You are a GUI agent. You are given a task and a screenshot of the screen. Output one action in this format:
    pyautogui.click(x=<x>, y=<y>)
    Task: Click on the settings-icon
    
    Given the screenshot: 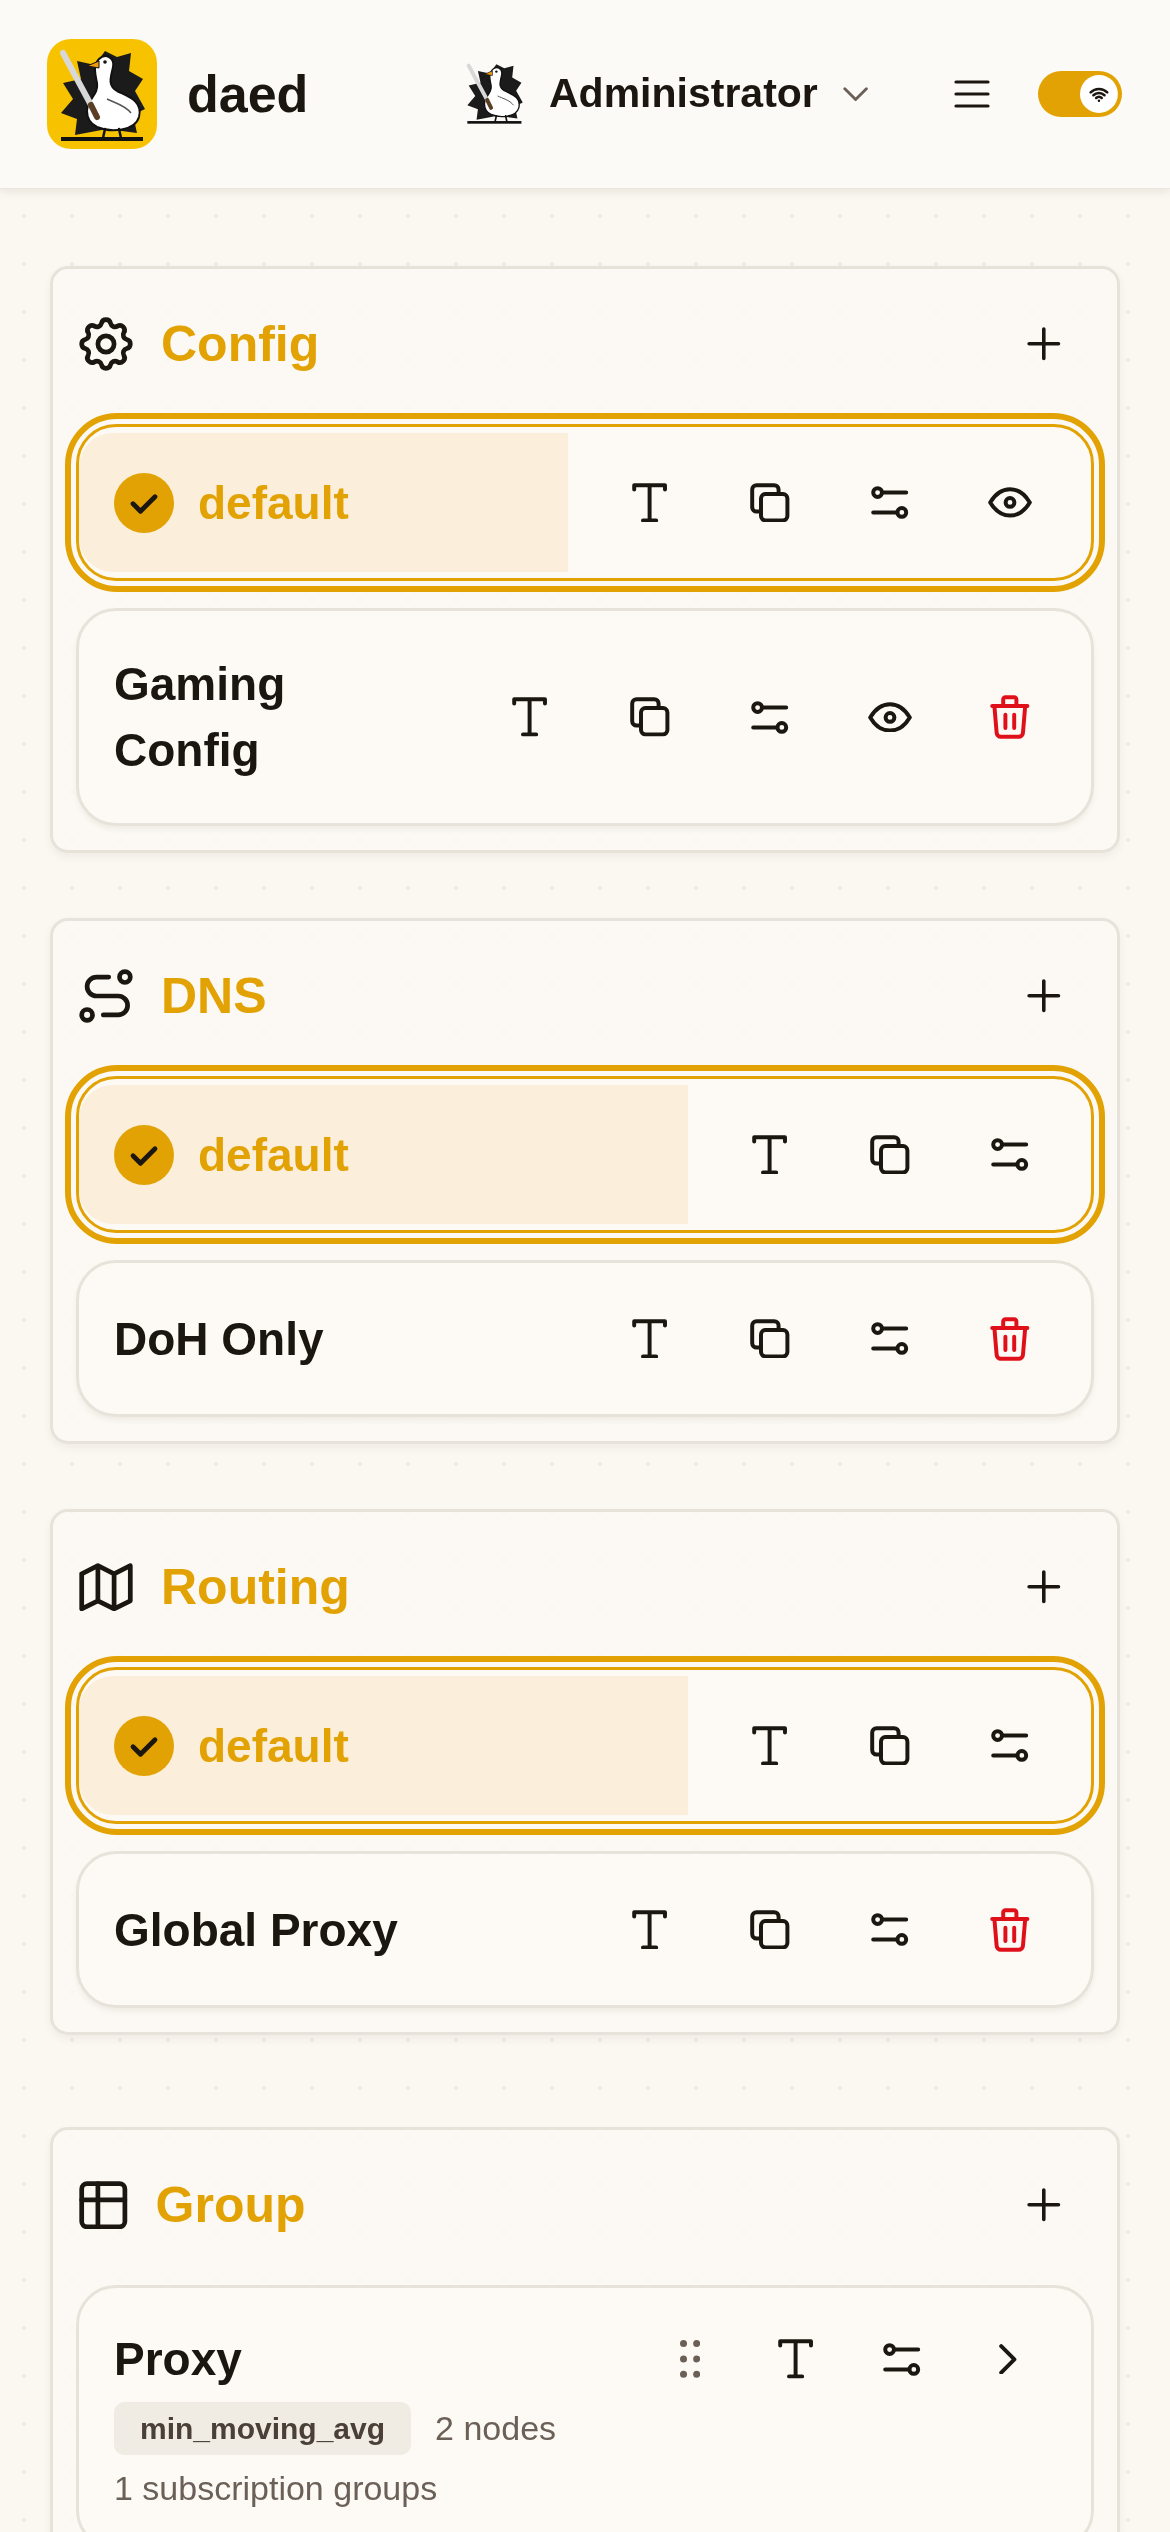 What is the action you would take?
    pyautogui.click(x=106, y=344)
    